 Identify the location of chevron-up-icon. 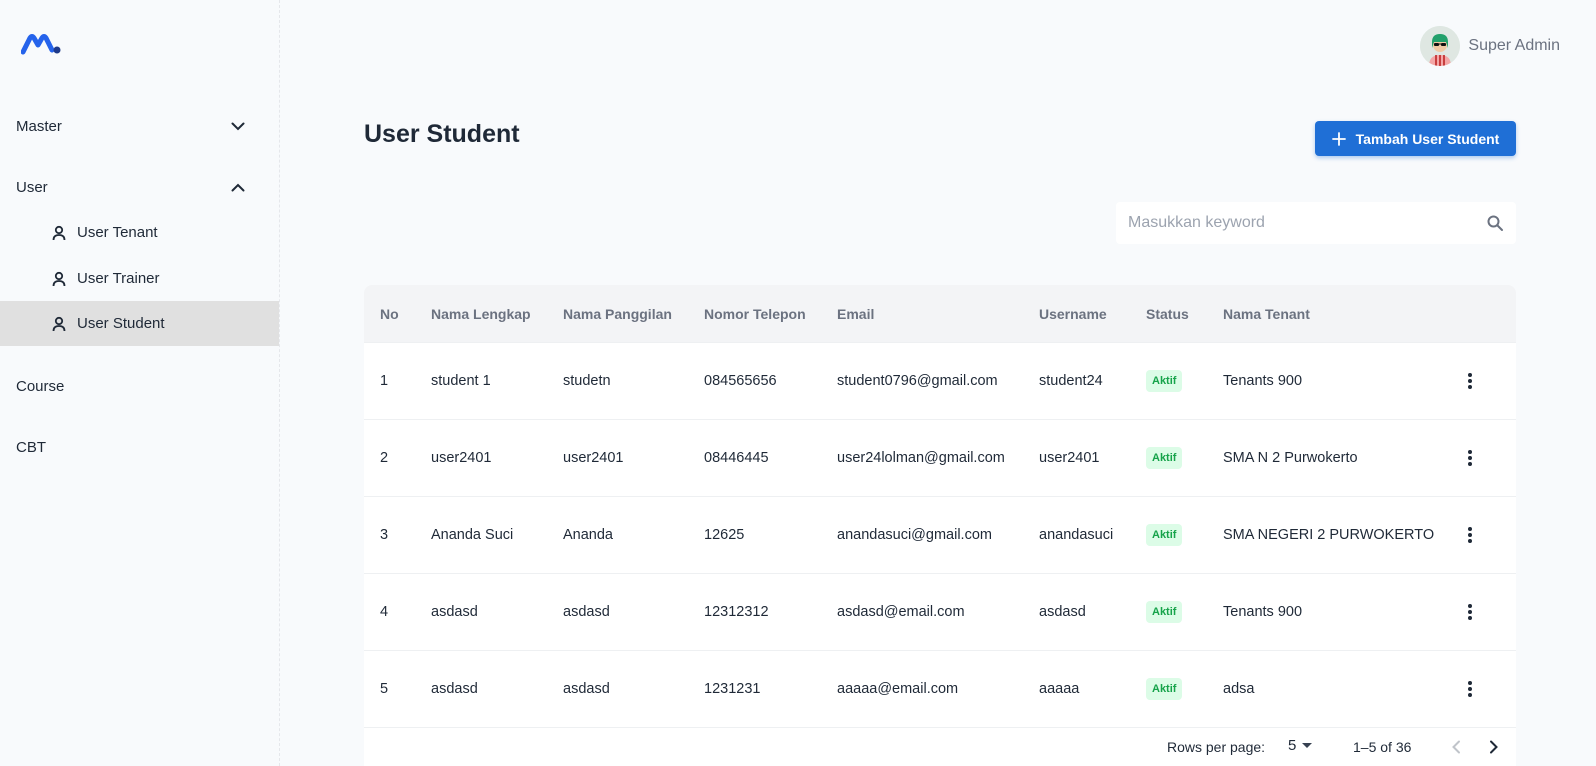
(238, 187).